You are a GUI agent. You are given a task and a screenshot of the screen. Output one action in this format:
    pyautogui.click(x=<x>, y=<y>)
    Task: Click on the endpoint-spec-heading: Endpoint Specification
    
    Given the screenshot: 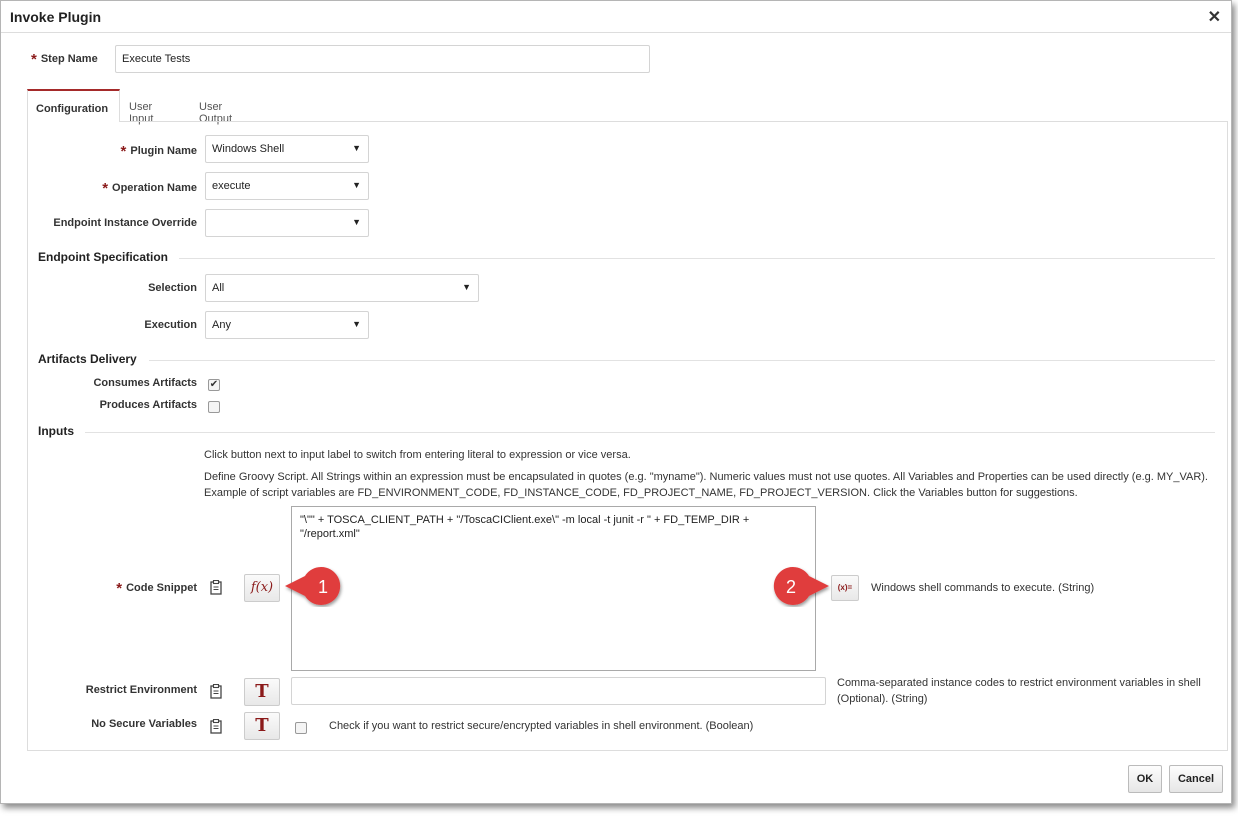 What is the action you would take?
    pyautogui.click(x=103, y=257)
    